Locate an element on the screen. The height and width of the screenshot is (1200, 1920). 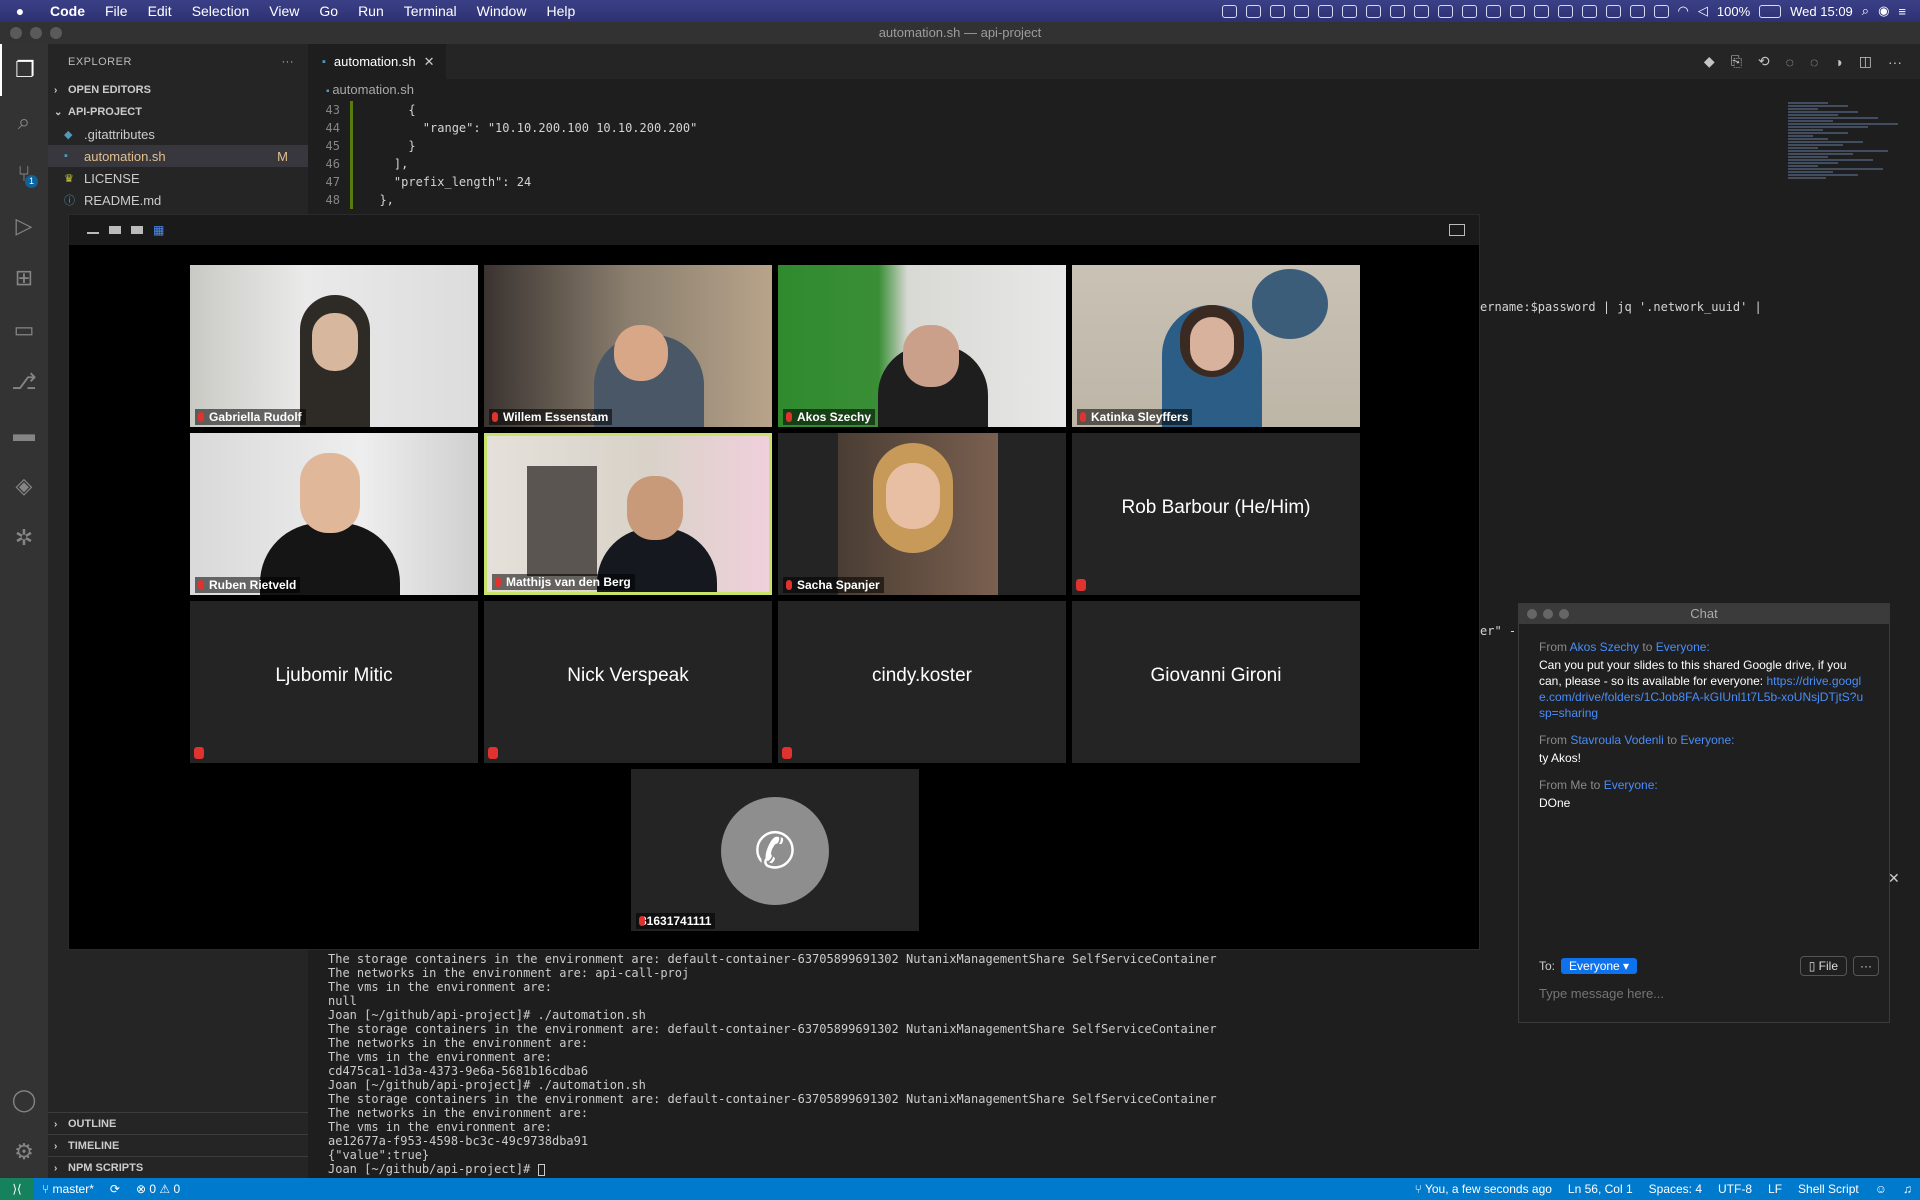
apple-icon: ● is located at coordinates (20, 11).